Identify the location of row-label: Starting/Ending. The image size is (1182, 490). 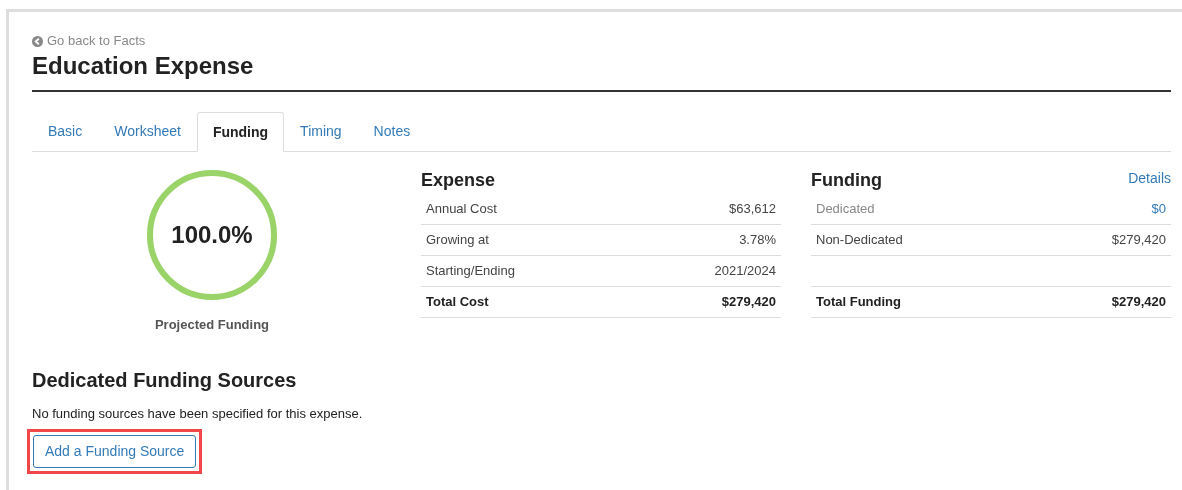
(470, 271).